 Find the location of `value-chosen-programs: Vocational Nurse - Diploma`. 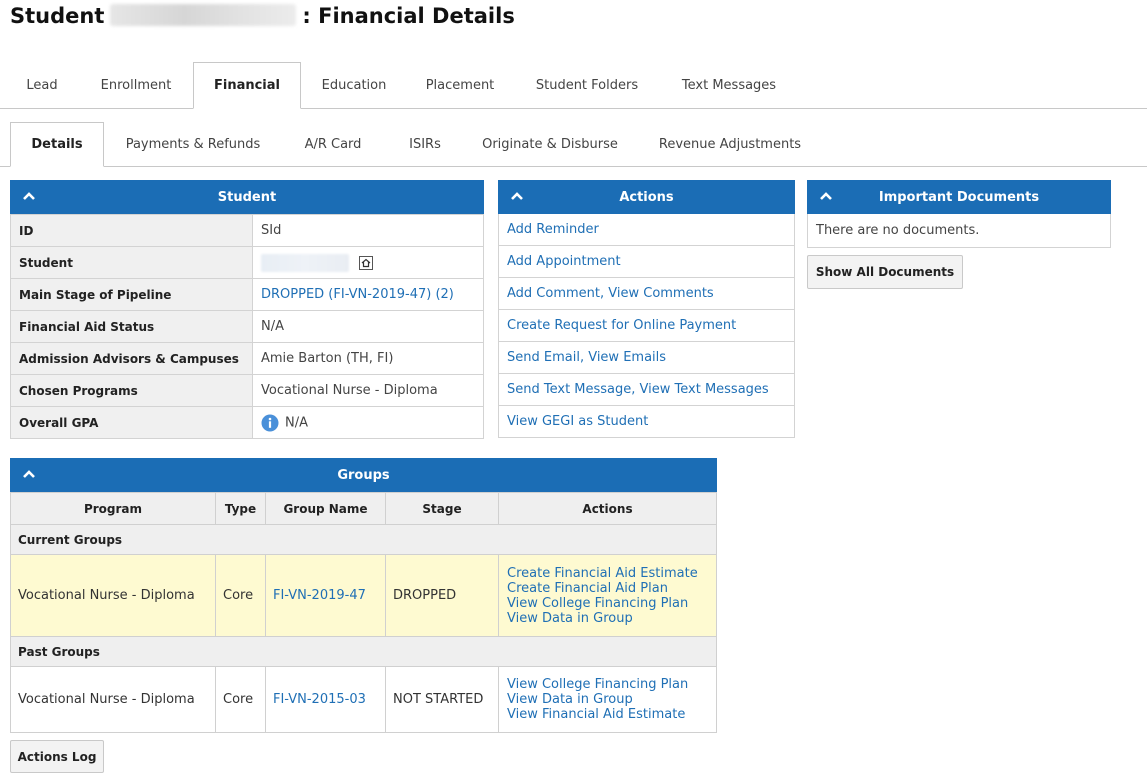

value-chosen-programs: Vocational Nurse - Diploma is located at coordinates (368, 390).